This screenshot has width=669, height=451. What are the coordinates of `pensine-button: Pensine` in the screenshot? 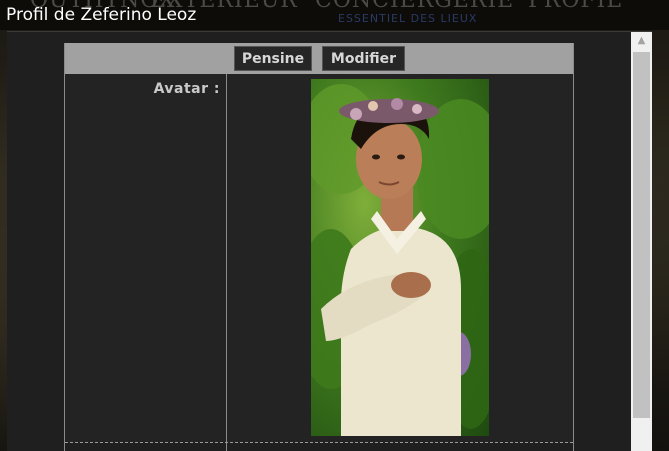 It's located at (273, 58).